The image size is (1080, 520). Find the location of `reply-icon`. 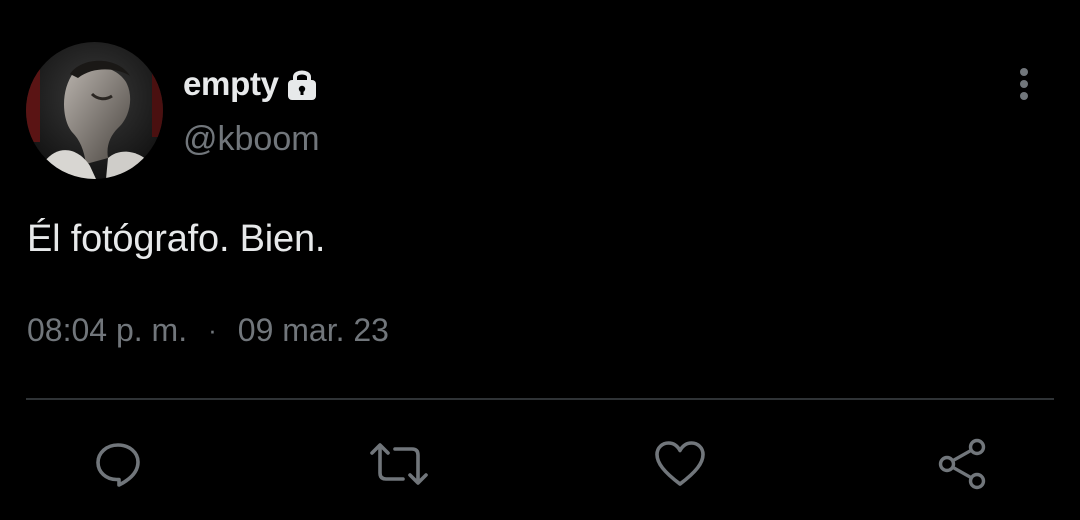

reply-icon is located at coordinates (118, 464).